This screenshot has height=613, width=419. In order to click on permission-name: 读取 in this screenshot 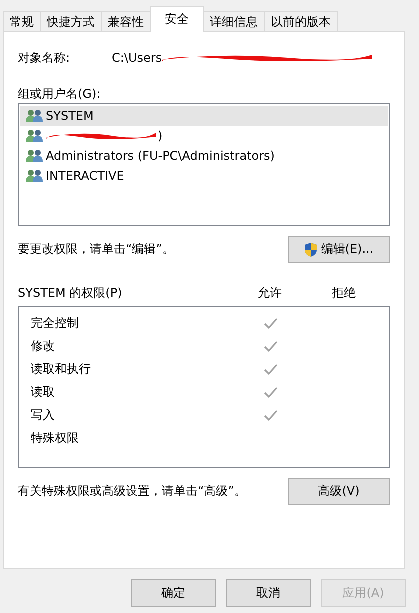, I will do `click(43, 392)`.